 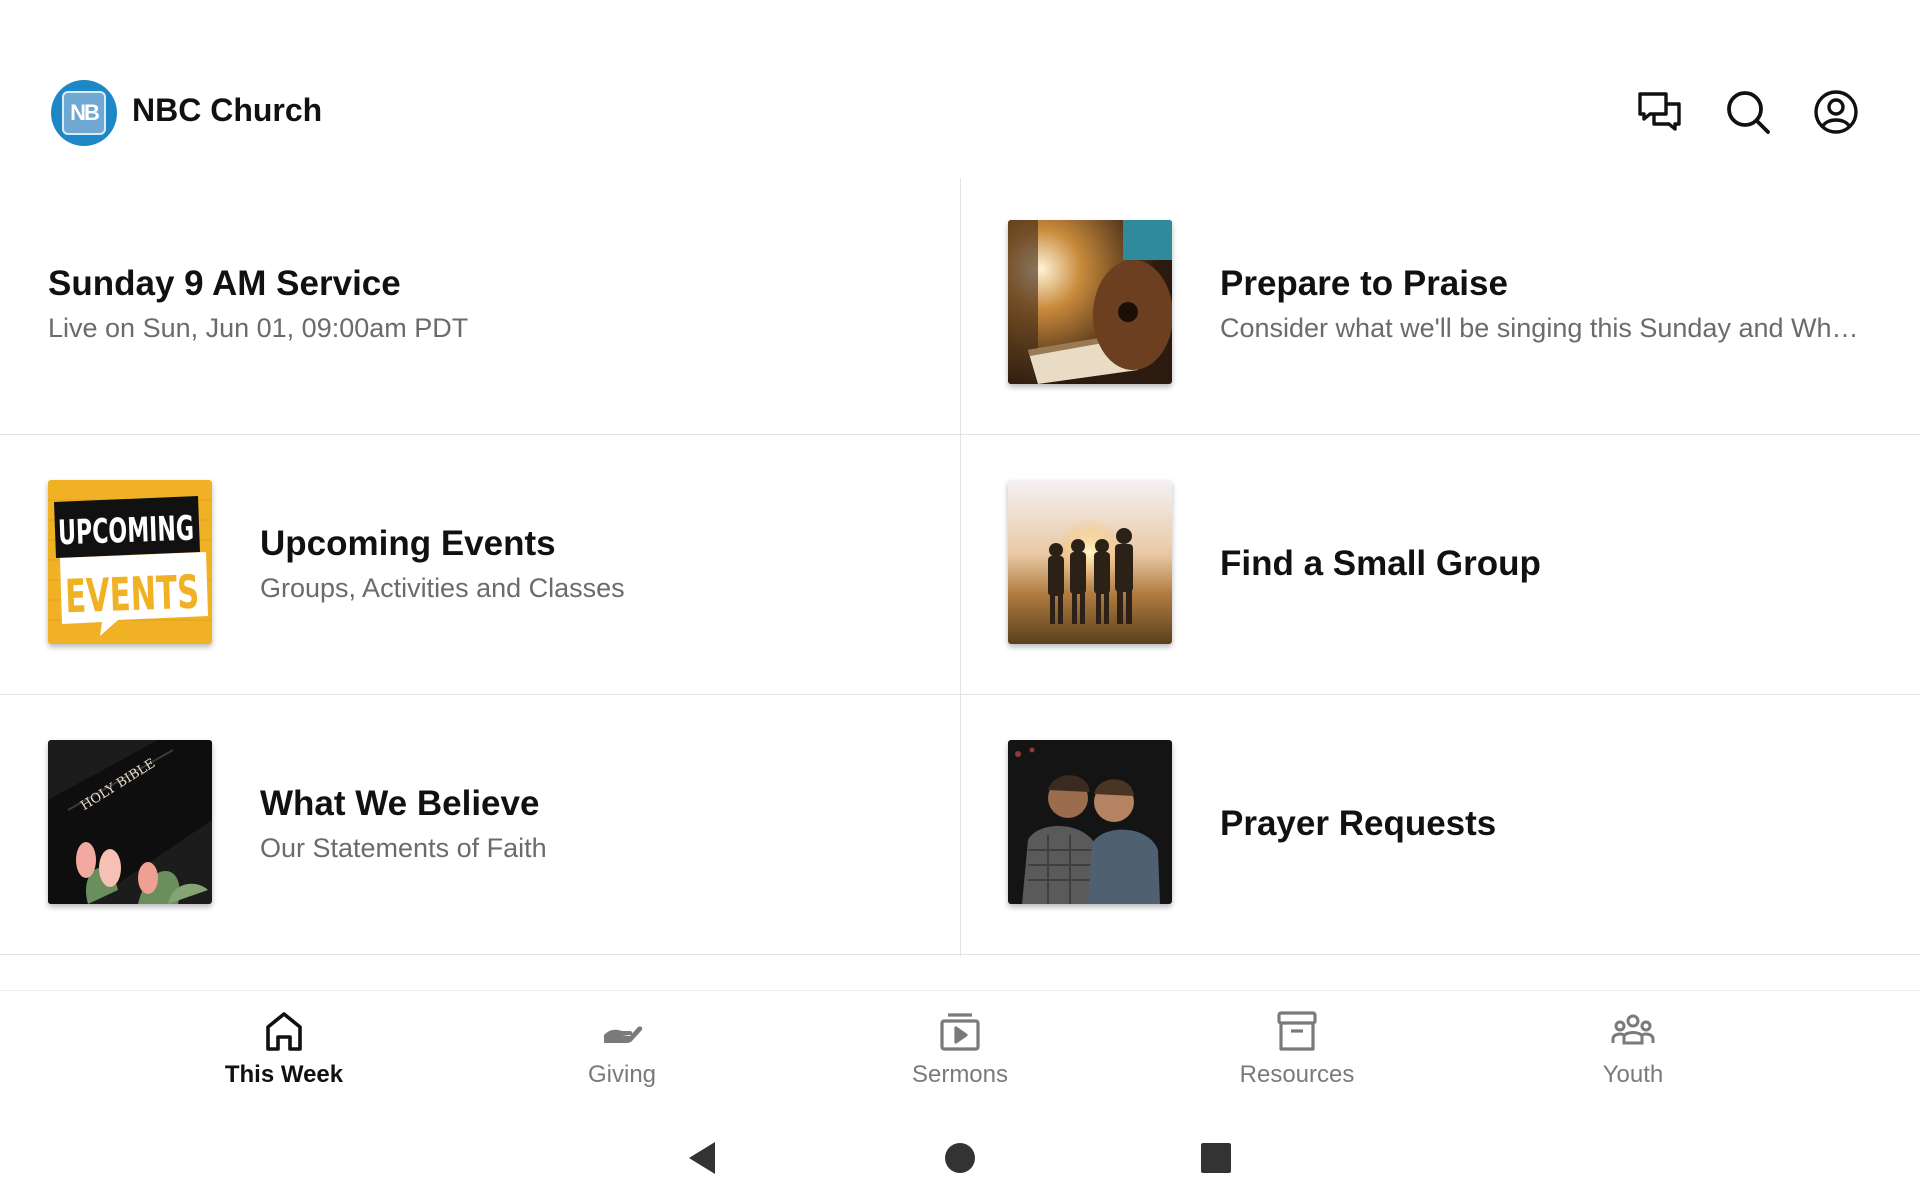 I want to click on tab-resources: Resources, so click(x=1297, y=1054).